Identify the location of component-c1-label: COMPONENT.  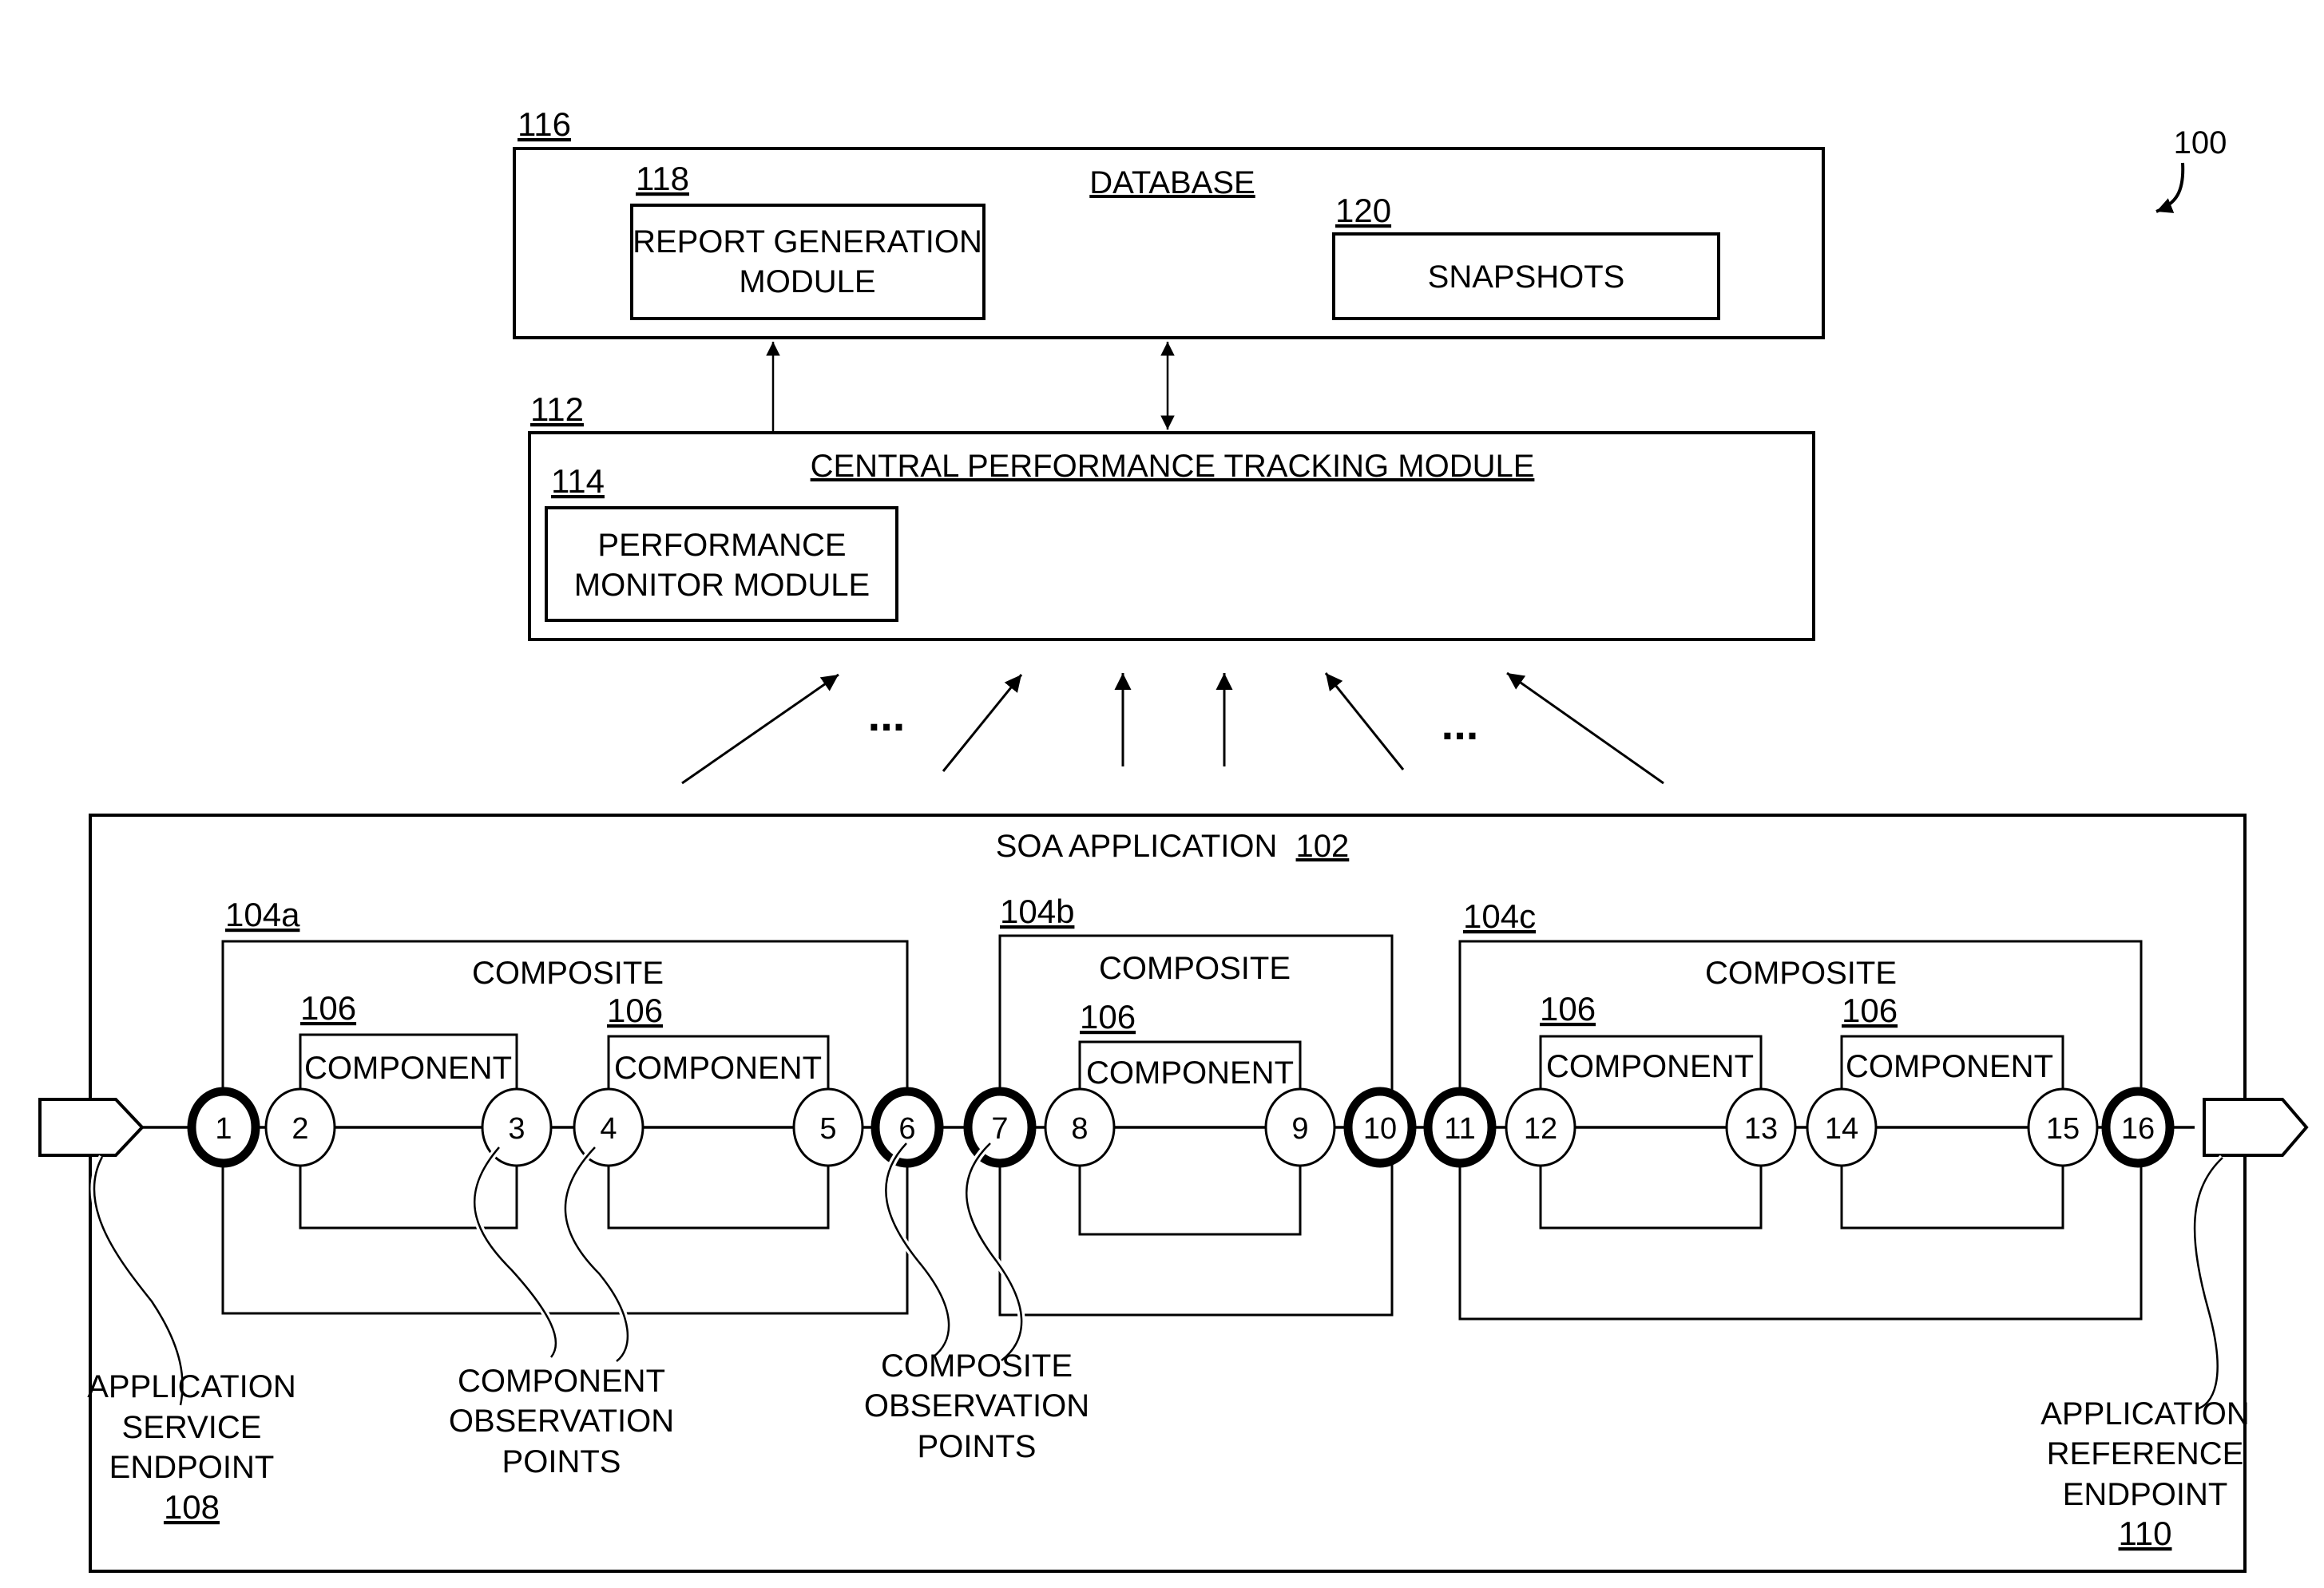
(1650, 1067).